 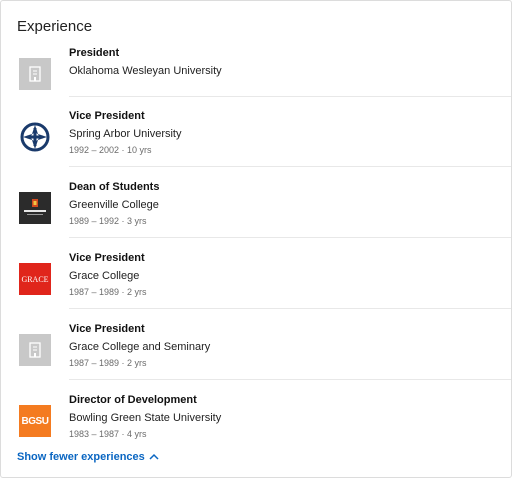 What do you see at coordinates (55, 26) in the screenshot?
I see `section-heading: Experience` at bounding box center [55, 26].